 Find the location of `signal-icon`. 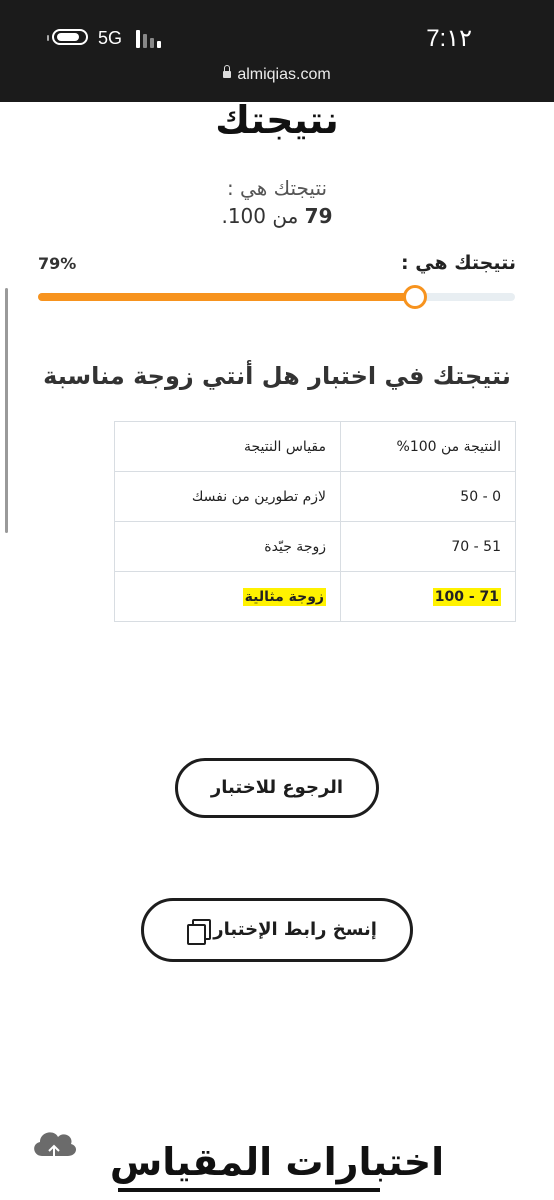

signal-icon is located at coordinates (150, 39).